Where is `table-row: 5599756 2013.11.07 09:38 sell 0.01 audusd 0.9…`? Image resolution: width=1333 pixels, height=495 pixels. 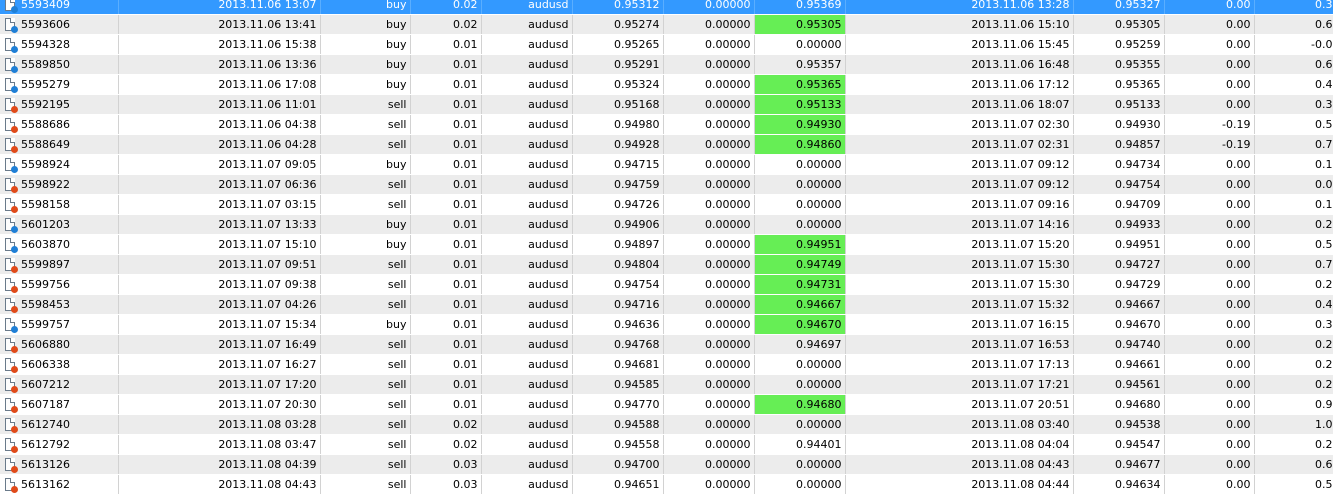
table-row: 5599756 2013.11.07 09:38 sell 0.01 audusd 0.9… is located at coordinates (666, 284).